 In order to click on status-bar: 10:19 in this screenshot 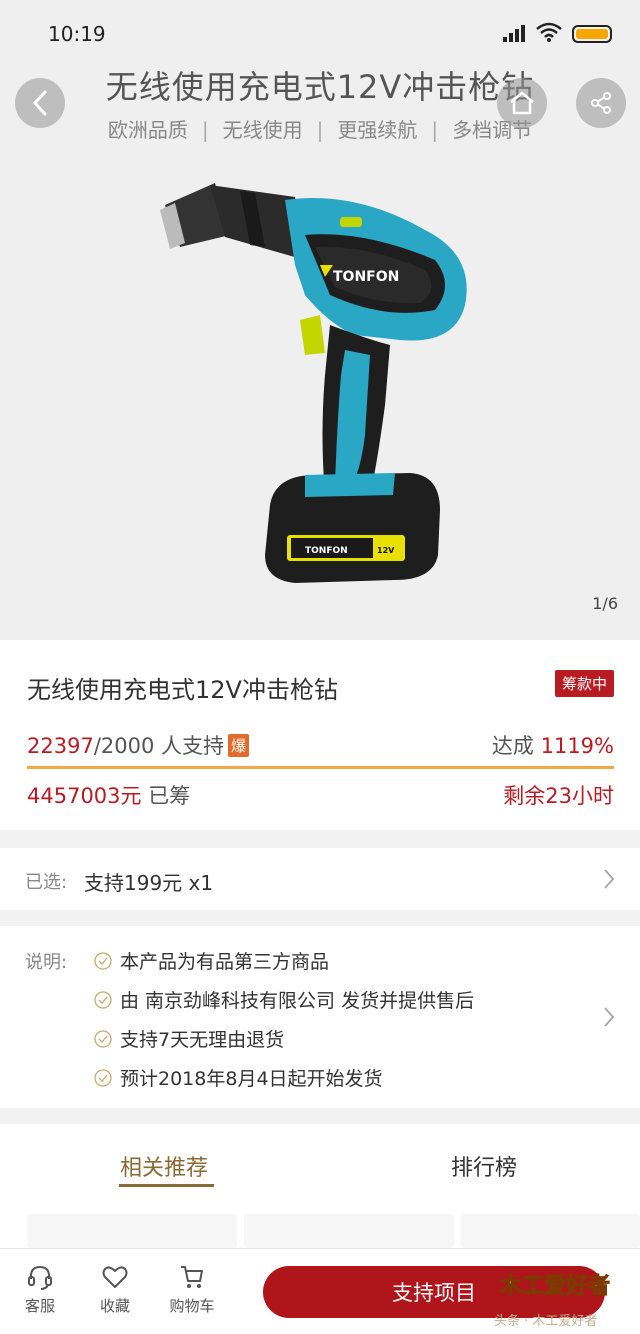, I will do `click(320, 33)`.